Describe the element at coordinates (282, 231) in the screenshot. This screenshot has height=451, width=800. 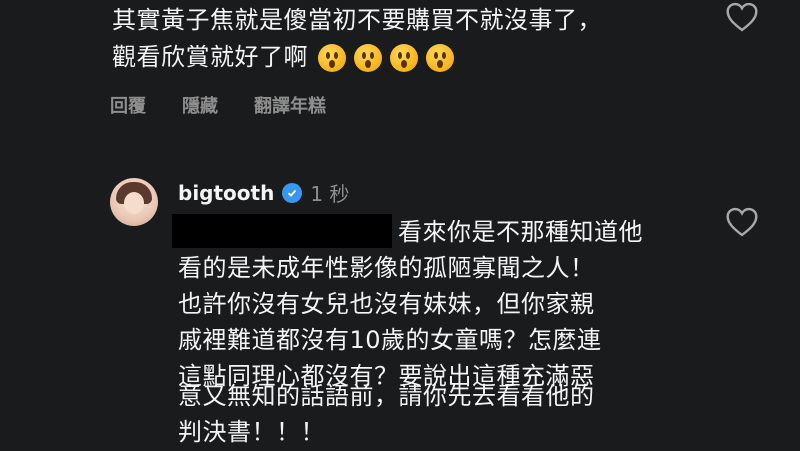
I see `redacted-mention` at that location.